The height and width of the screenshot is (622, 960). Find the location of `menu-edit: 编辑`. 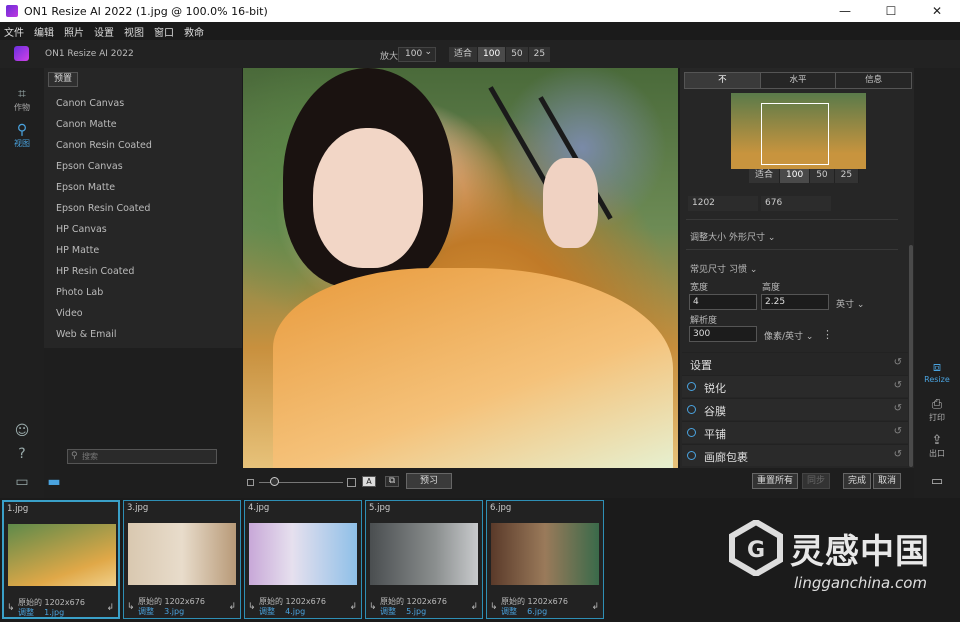

menu-edit: 编辑 is located at coordinates (44, 31).